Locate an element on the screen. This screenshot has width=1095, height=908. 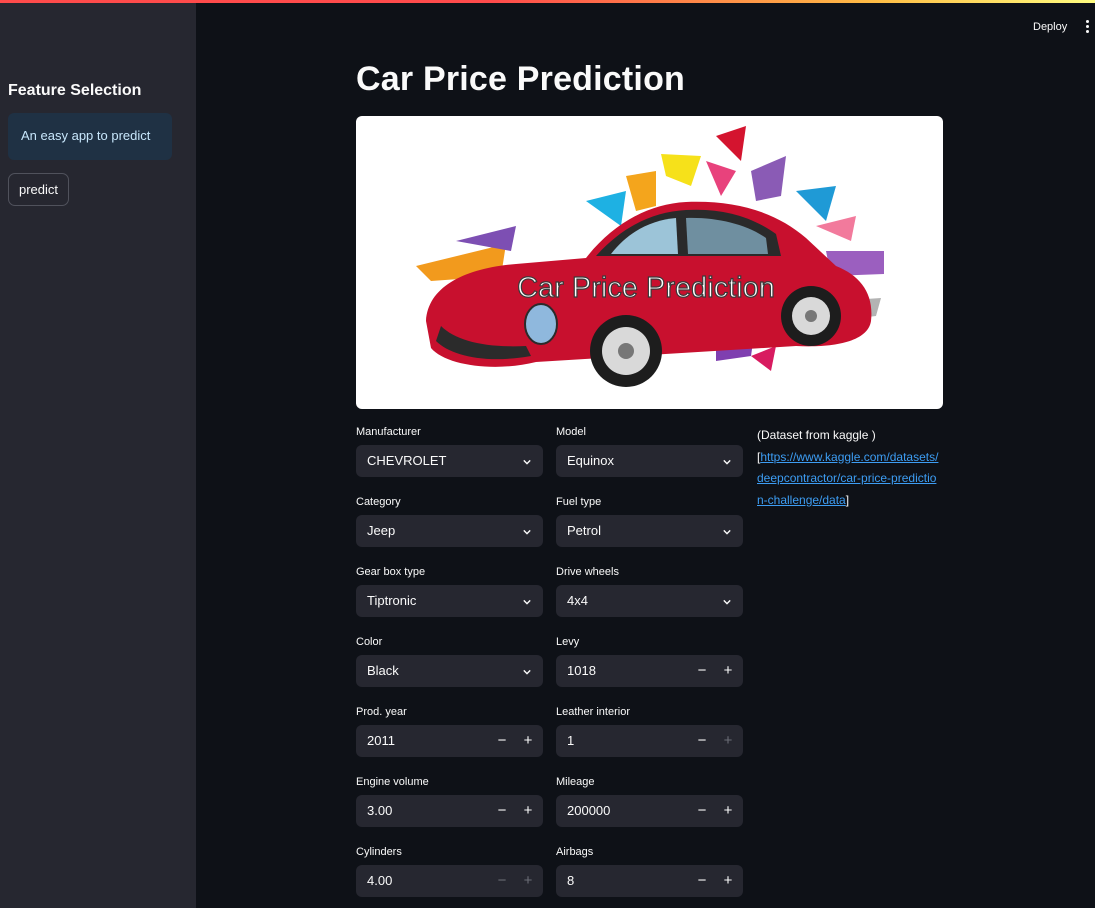
info-alert: An easy app to predict is located at coordinates (90, 136).